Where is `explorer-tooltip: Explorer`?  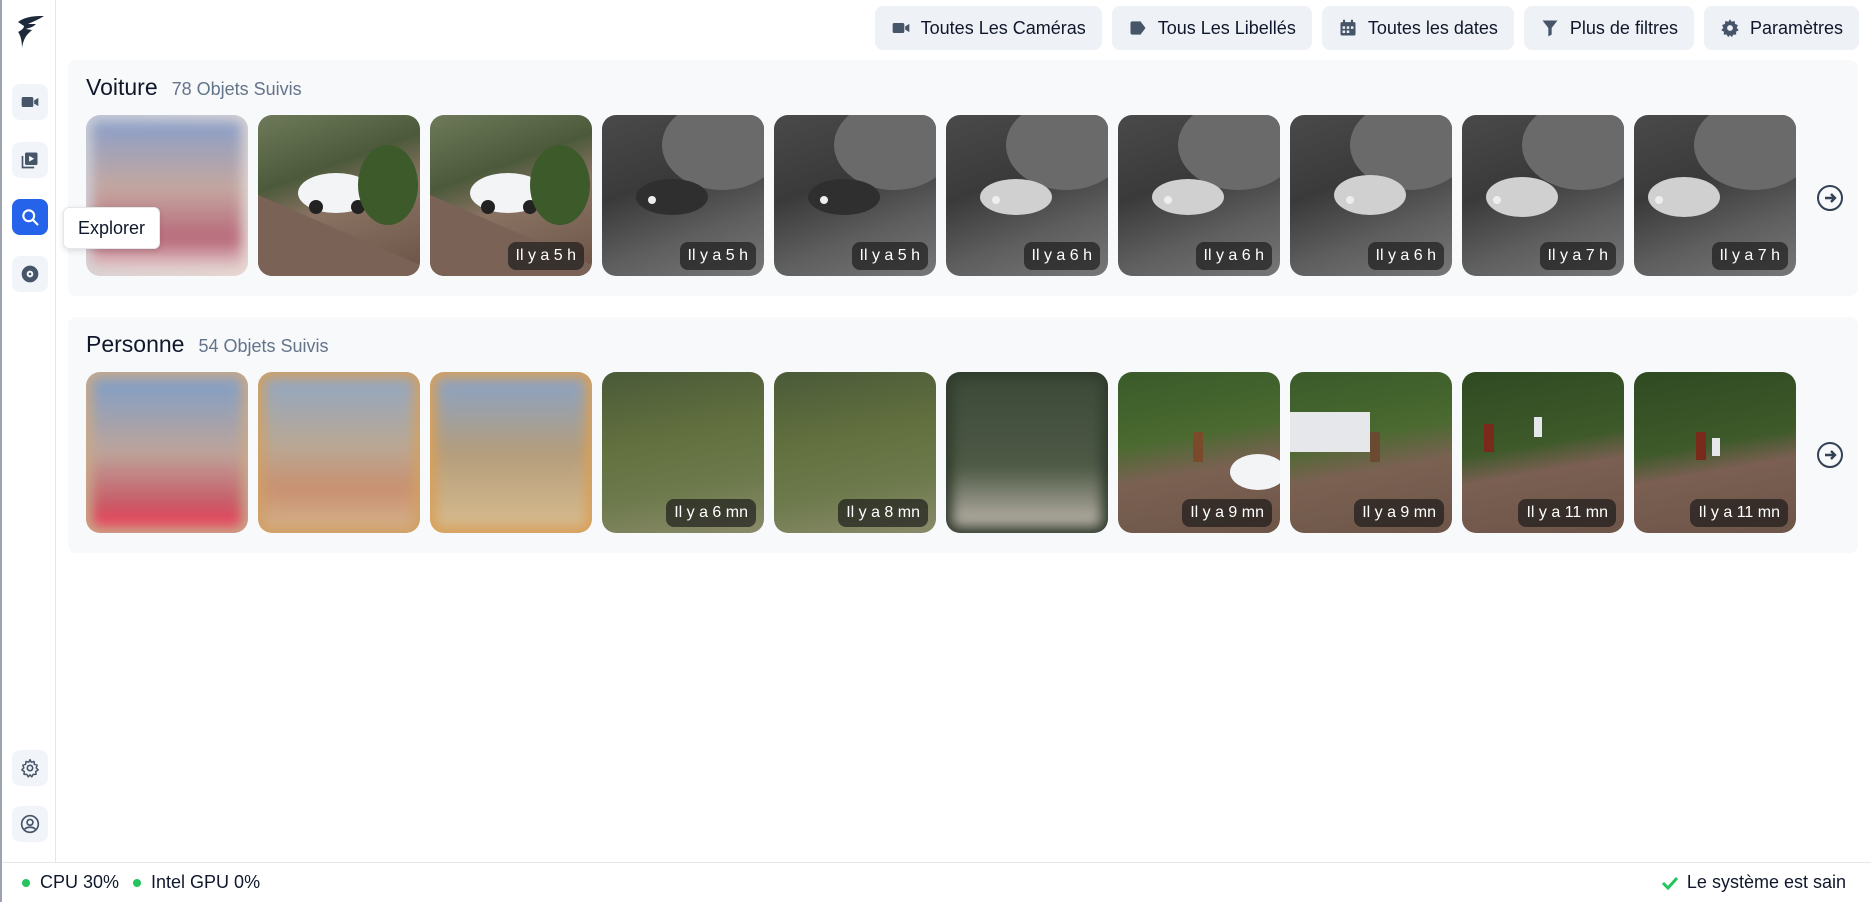 explorer-tooltip: Explorer is located at coordinates (112, 228).